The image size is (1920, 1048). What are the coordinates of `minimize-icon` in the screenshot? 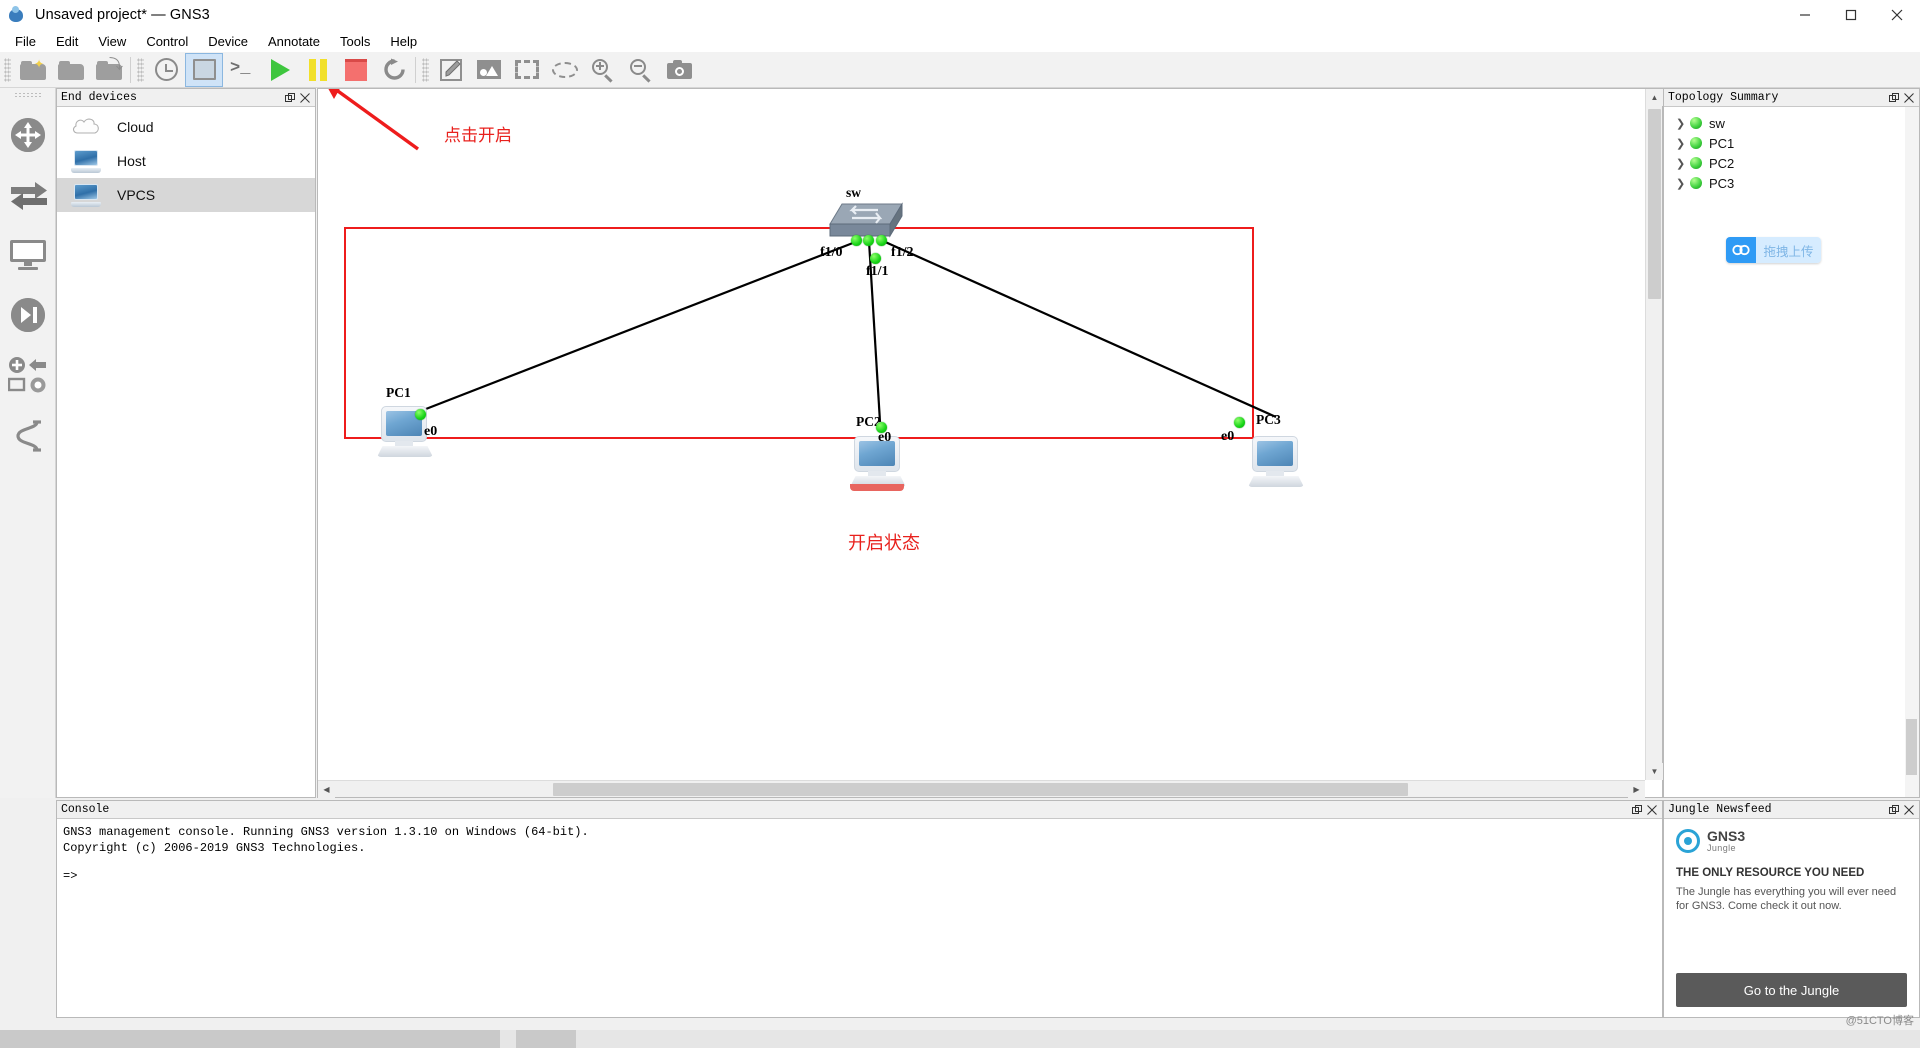 It's located at (1805, 15).